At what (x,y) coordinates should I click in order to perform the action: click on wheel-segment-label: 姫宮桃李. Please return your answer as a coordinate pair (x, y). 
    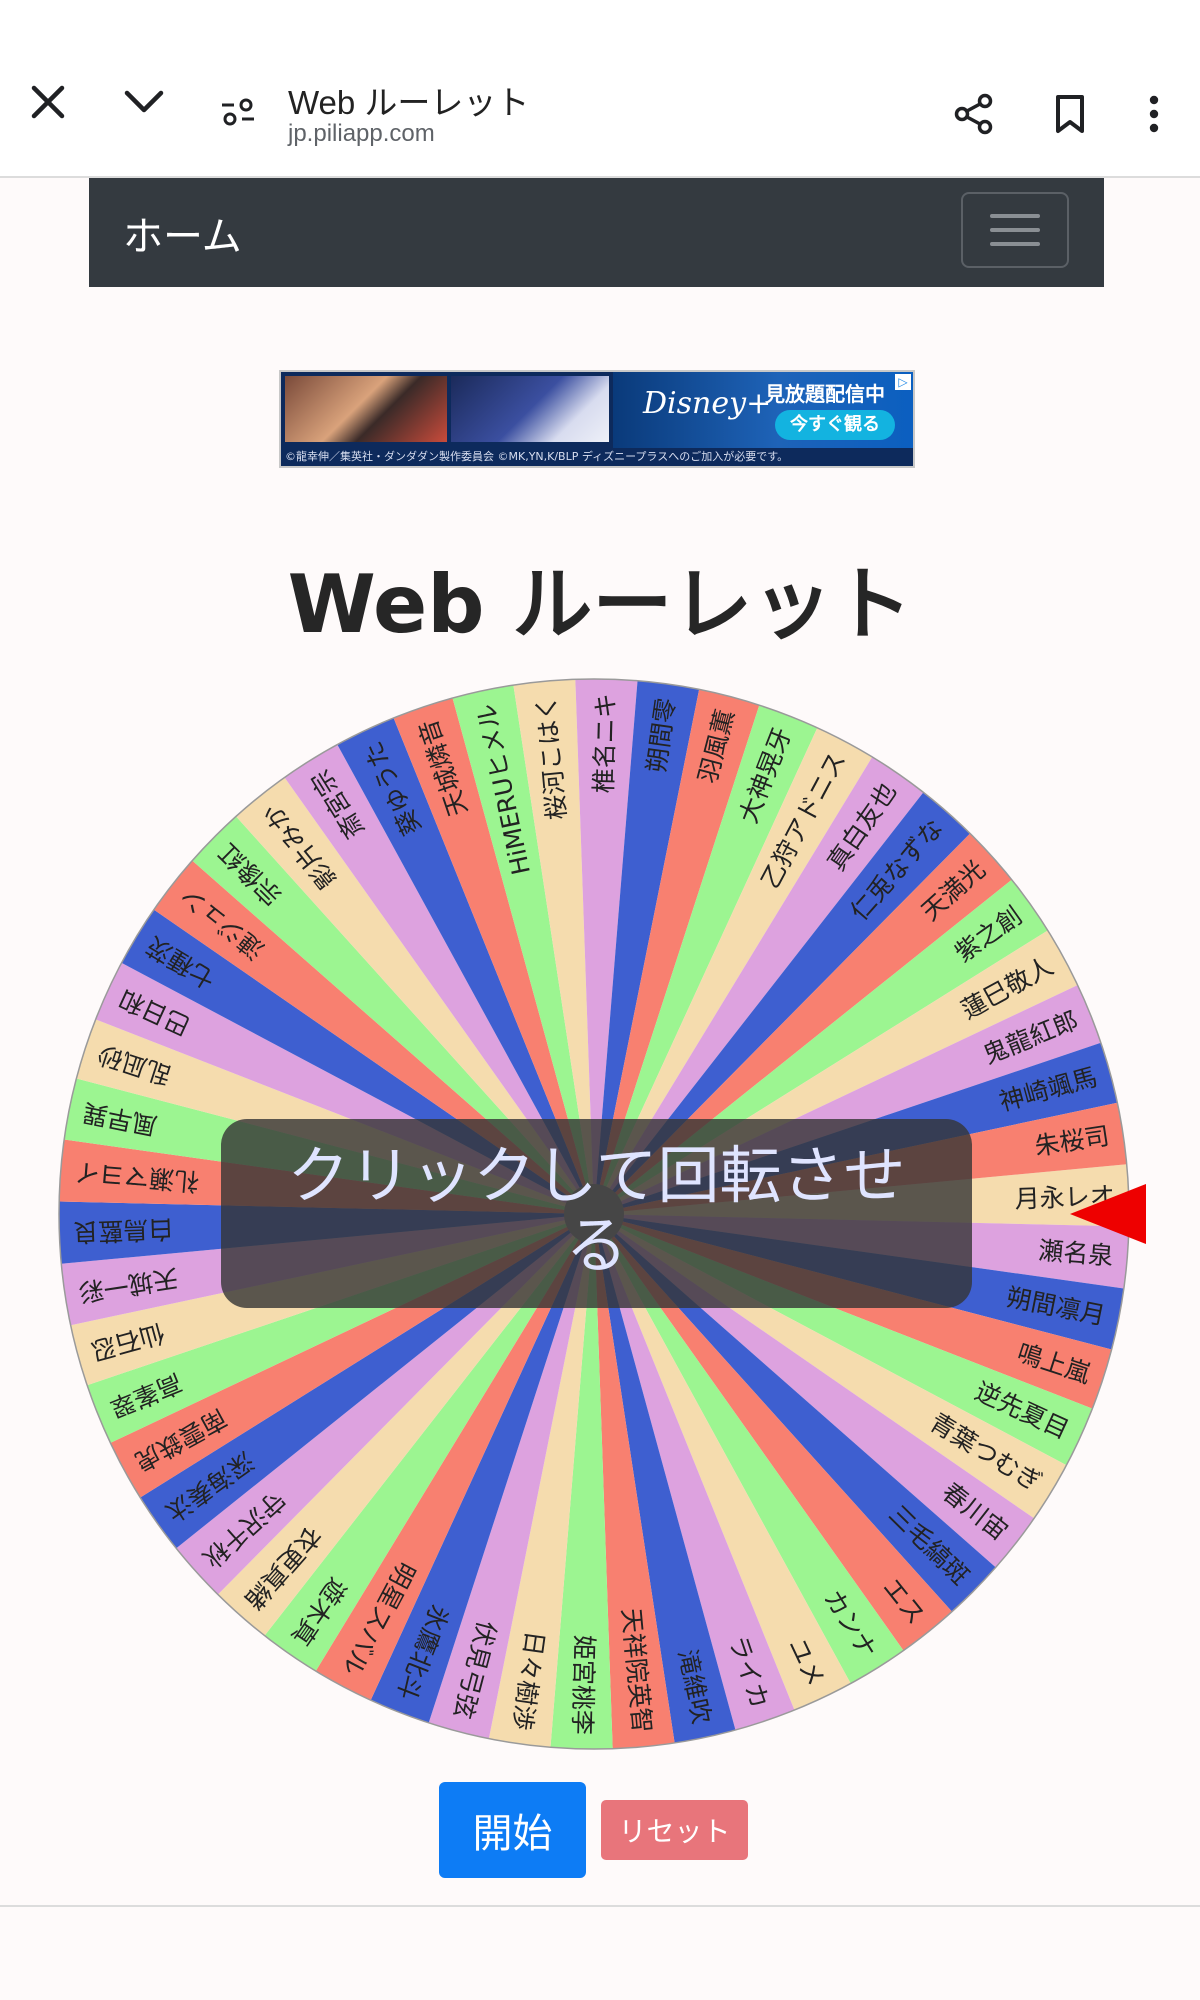
    Looking at the image, I should click on (582, 1685).